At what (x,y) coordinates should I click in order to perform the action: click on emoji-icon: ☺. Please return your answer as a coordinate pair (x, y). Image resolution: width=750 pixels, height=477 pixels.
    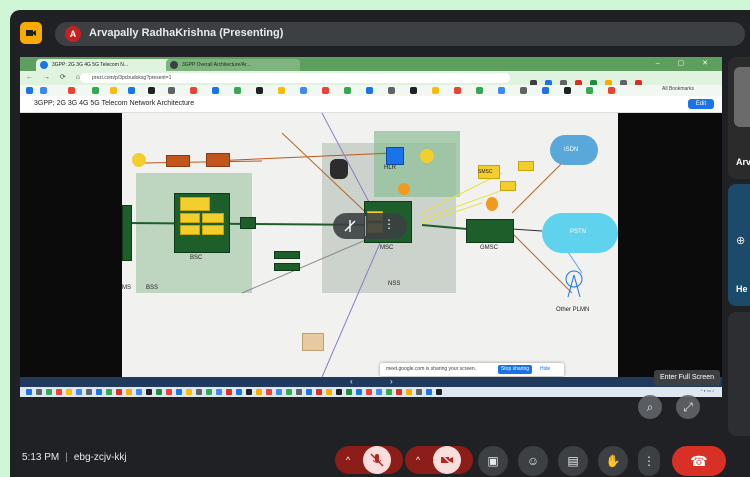
    Looking at the image, I should click on (533, 461).